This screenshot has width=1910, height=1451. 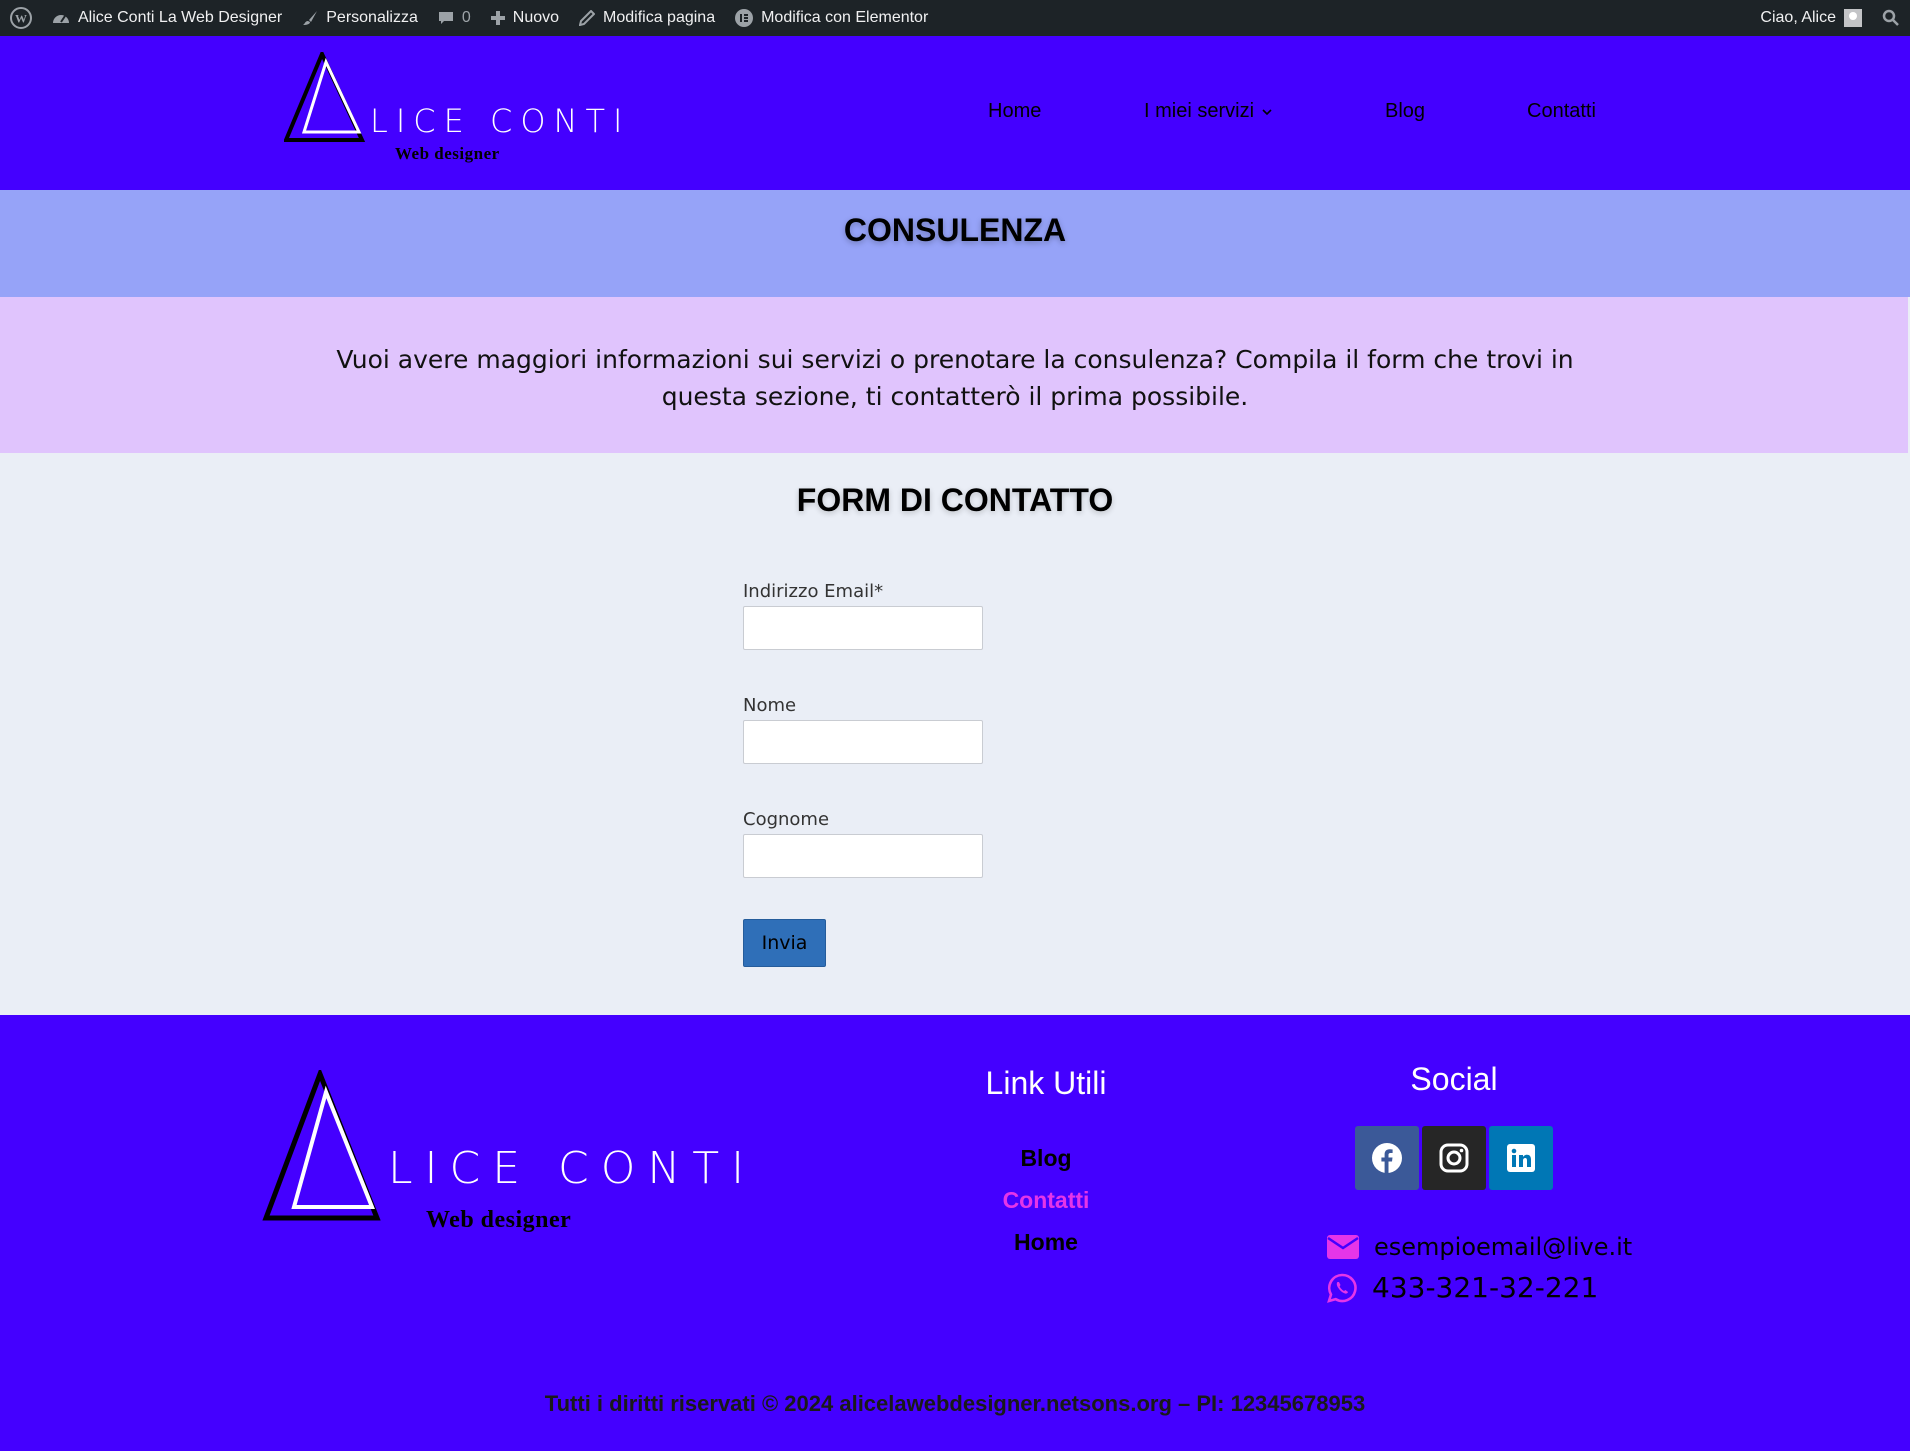 I want to click on search-icon, so click(x=1890, y=17).